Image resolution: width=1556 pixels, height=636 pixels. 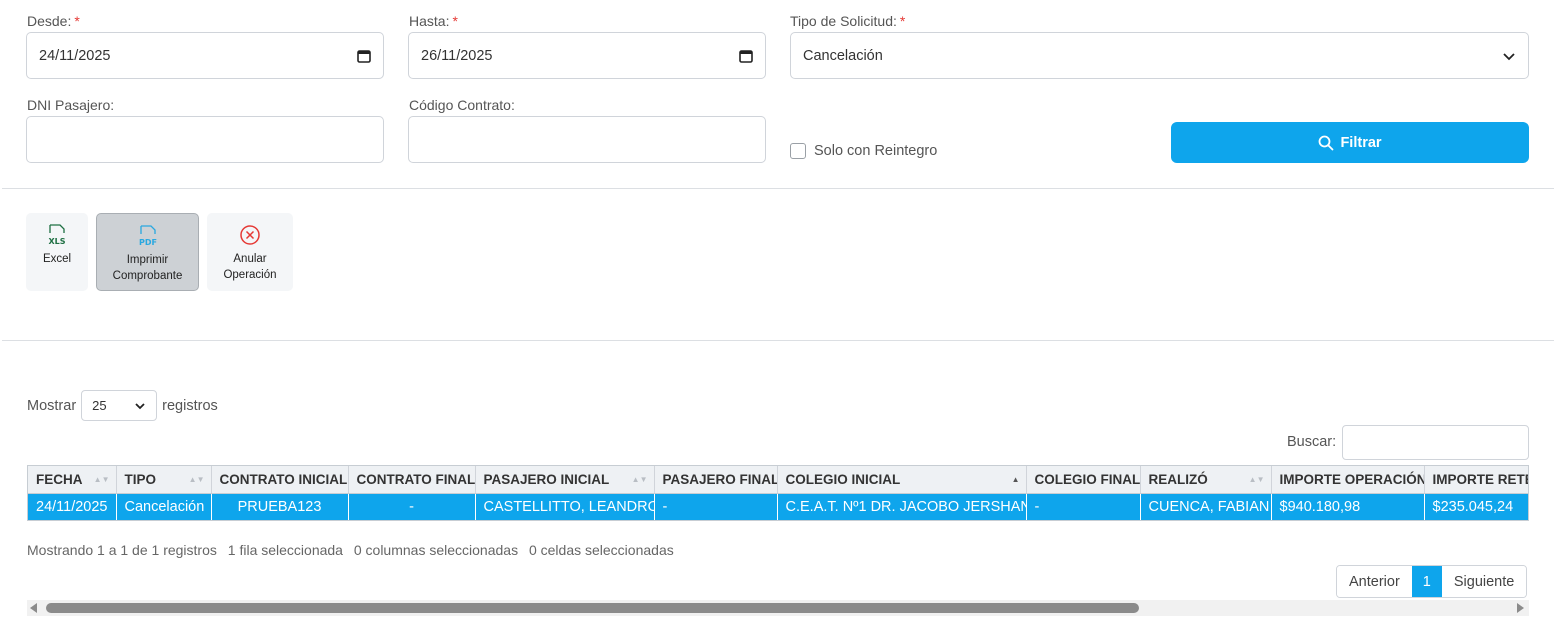 What do you see at coordinates (592, 608) in the screenshot?
I see `scrollbar-thumb` at bounding box center [592, 608].